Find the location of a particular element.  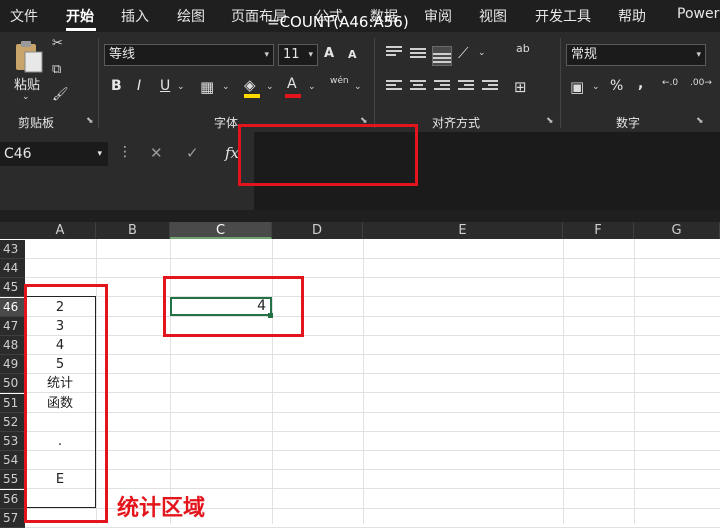

more-options-icon: ⋮ is located at coordinates (125, 152).